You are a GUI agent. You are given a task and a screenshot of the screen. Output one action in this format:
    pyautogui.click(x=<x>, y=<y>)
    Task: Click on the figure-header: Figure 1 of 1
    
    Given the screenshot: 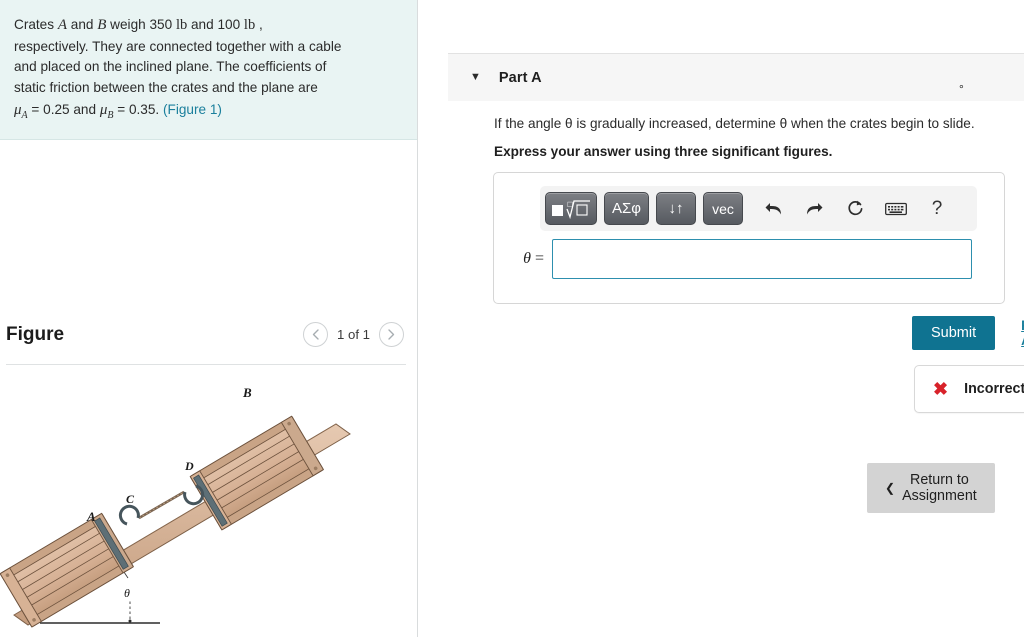 What is the action you would take?
    pyautogui.click(x=209, y=334)
    